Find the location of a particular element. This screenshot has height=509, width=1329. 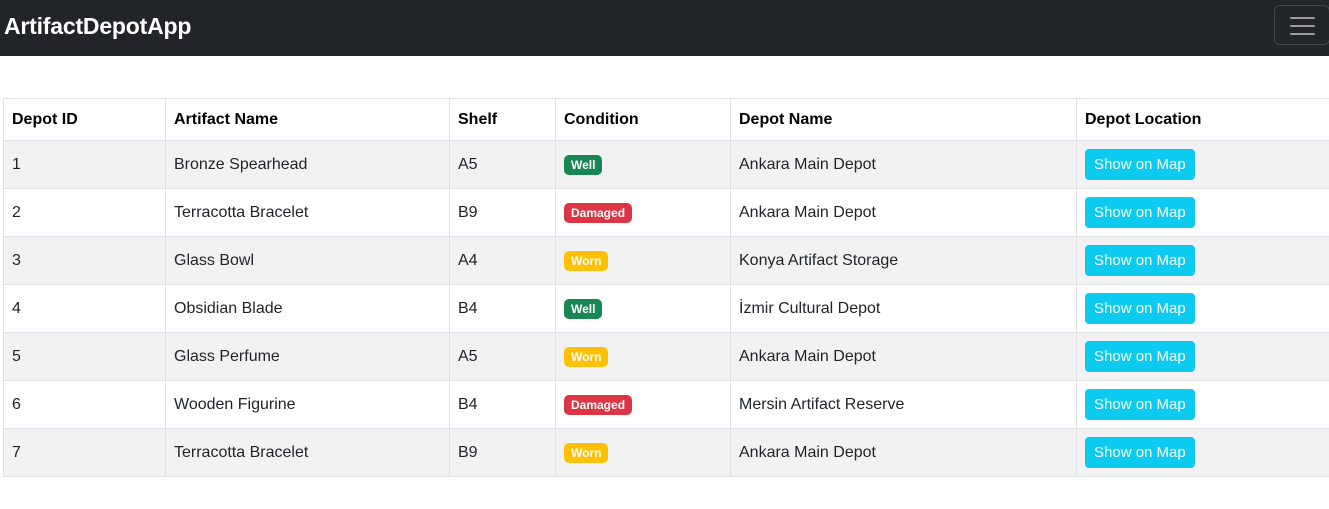

header-depot-id: Depot ID is located at coordinates (84, 119).